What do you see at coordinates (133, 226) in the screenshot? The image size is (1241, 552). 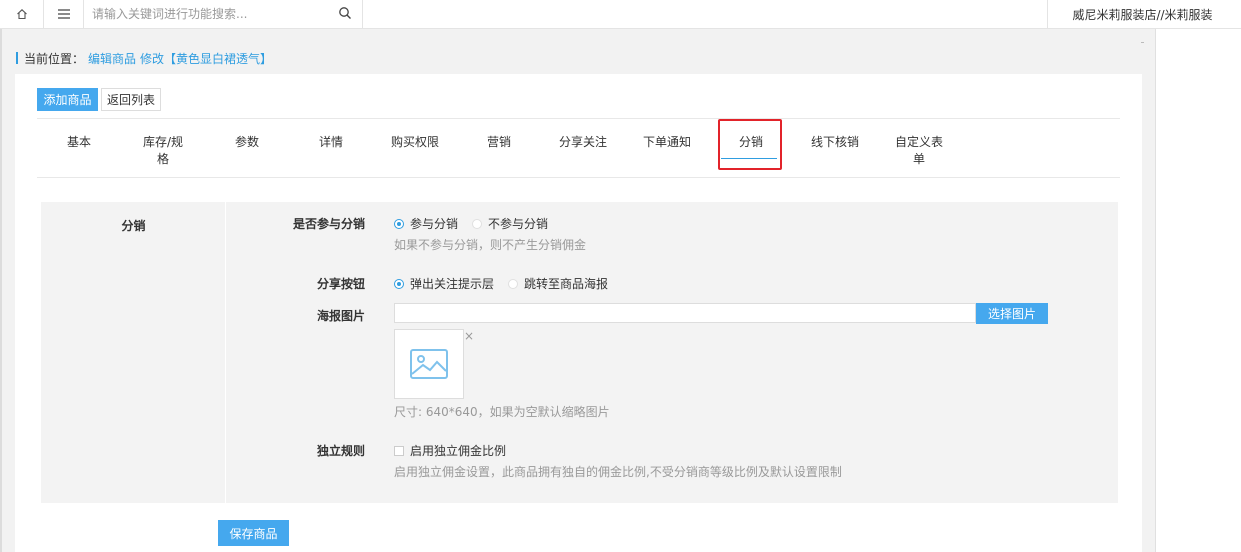 I see `section-title: 分销` at bounding box center [133, 226].